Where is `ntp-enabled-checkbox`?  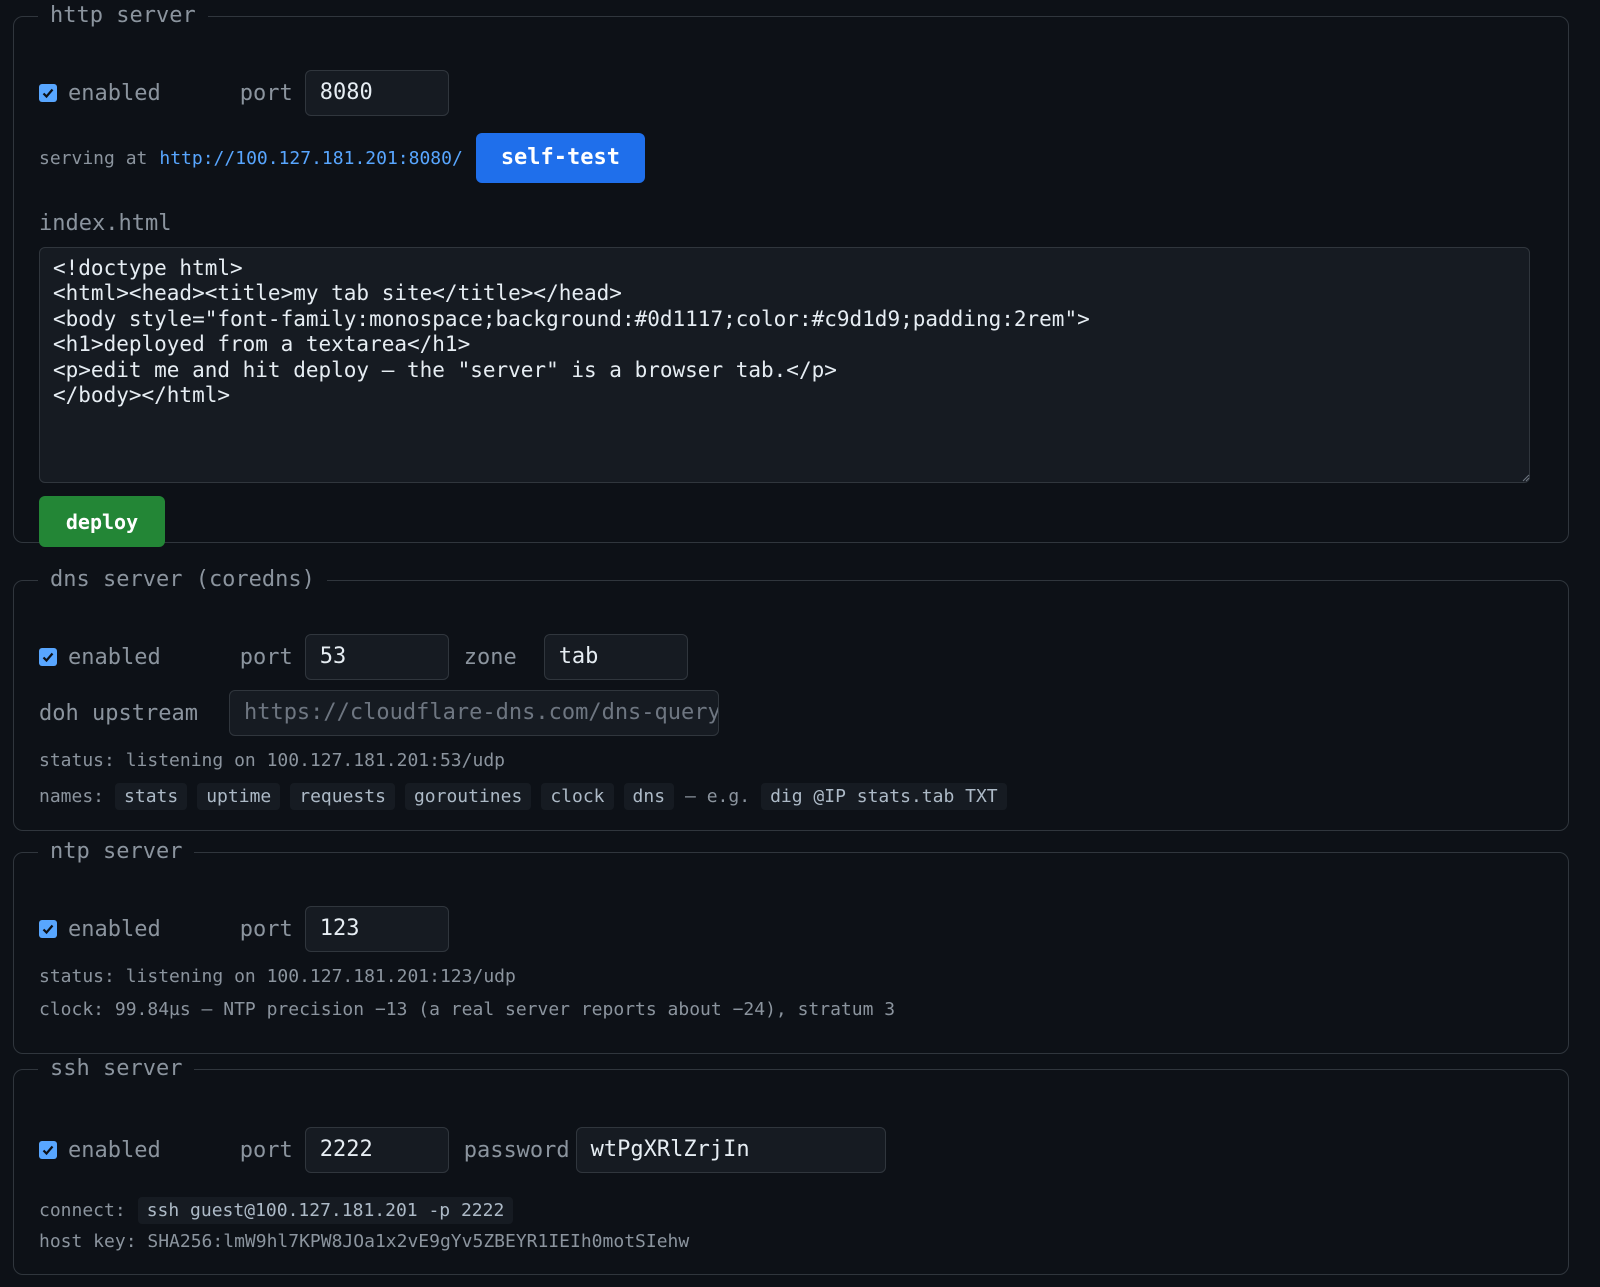 ntp-enabled-checkbox is located at coordinates (48, 929).